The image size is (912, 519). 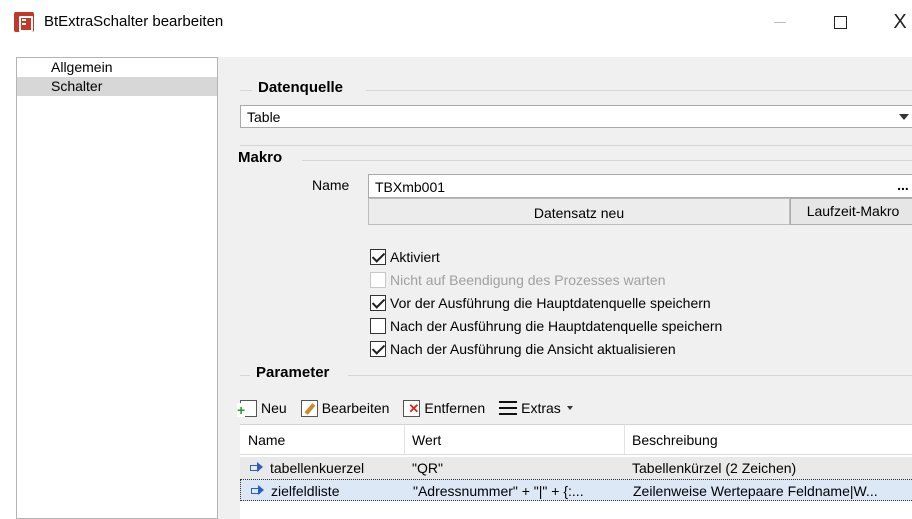 I want to click on record-label: Datensatz neu, so click(x=579, y=213).